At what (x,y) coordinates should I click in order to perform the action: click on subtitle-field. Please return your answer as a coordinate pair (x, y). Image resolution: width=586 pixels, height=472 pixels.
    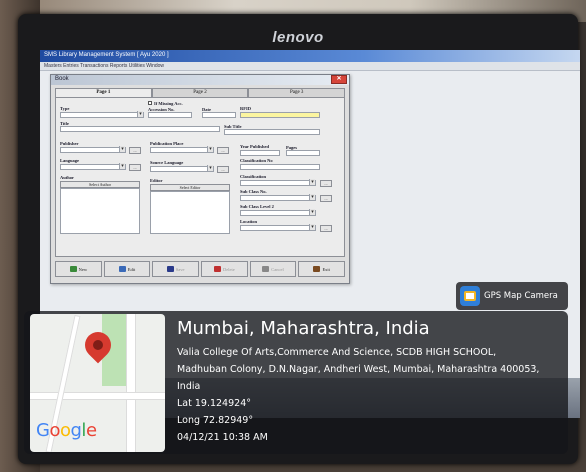
    Looking at the image, I should click on (272, 132).